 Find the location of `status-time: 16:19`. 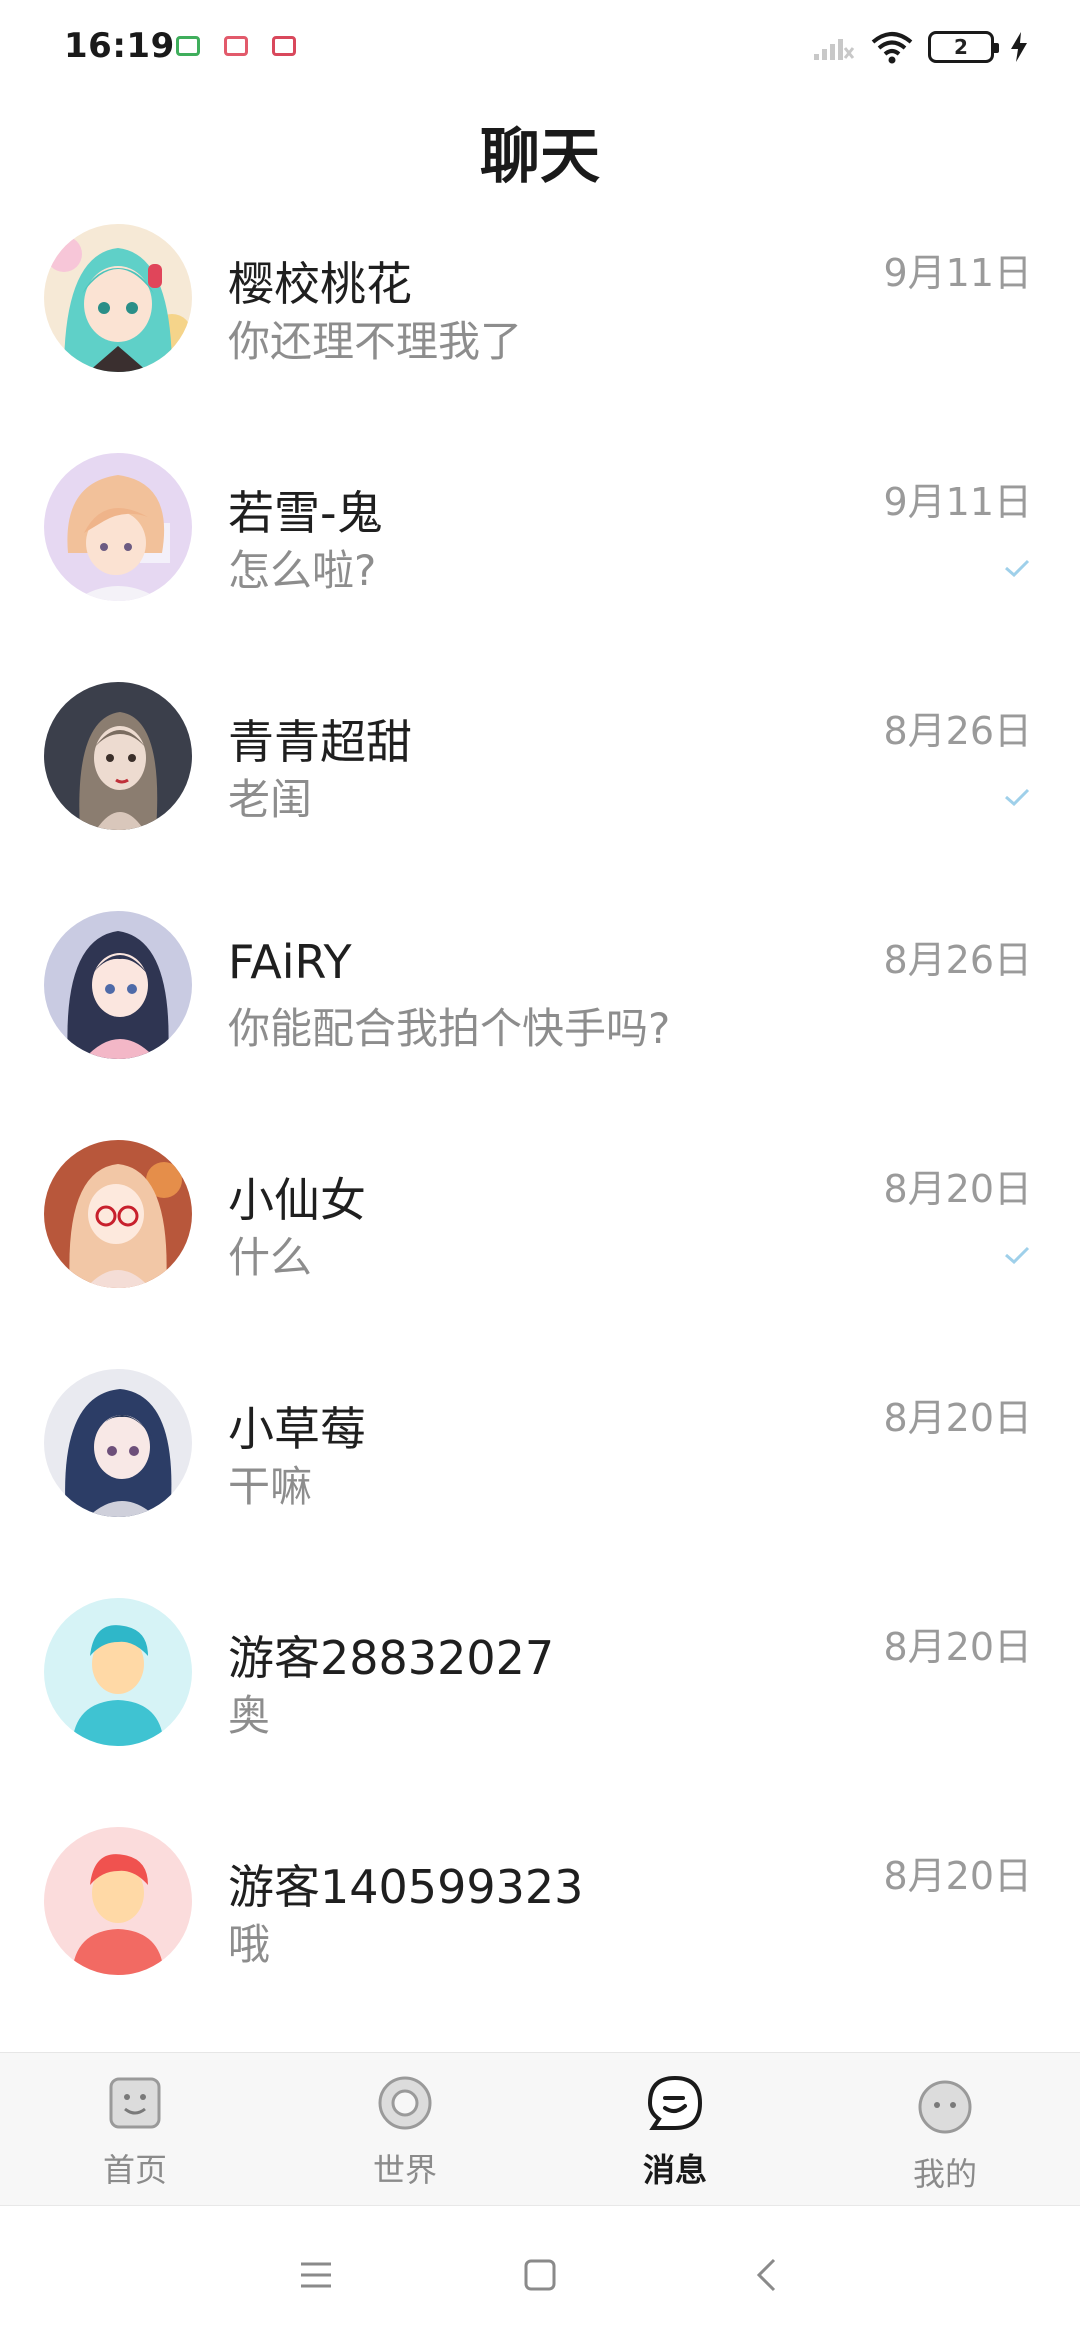

status-time: 16:19 is located at coordinates (119, 46).